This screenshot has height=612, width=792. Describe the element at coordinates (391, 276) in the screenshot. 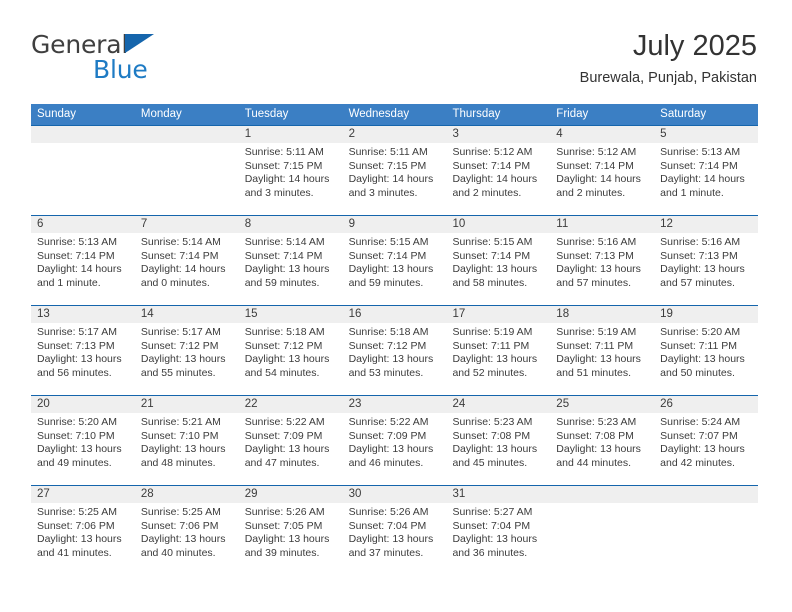

I see `daylight-text: Daylight: 13 hours and 59 minutes.` at that location.